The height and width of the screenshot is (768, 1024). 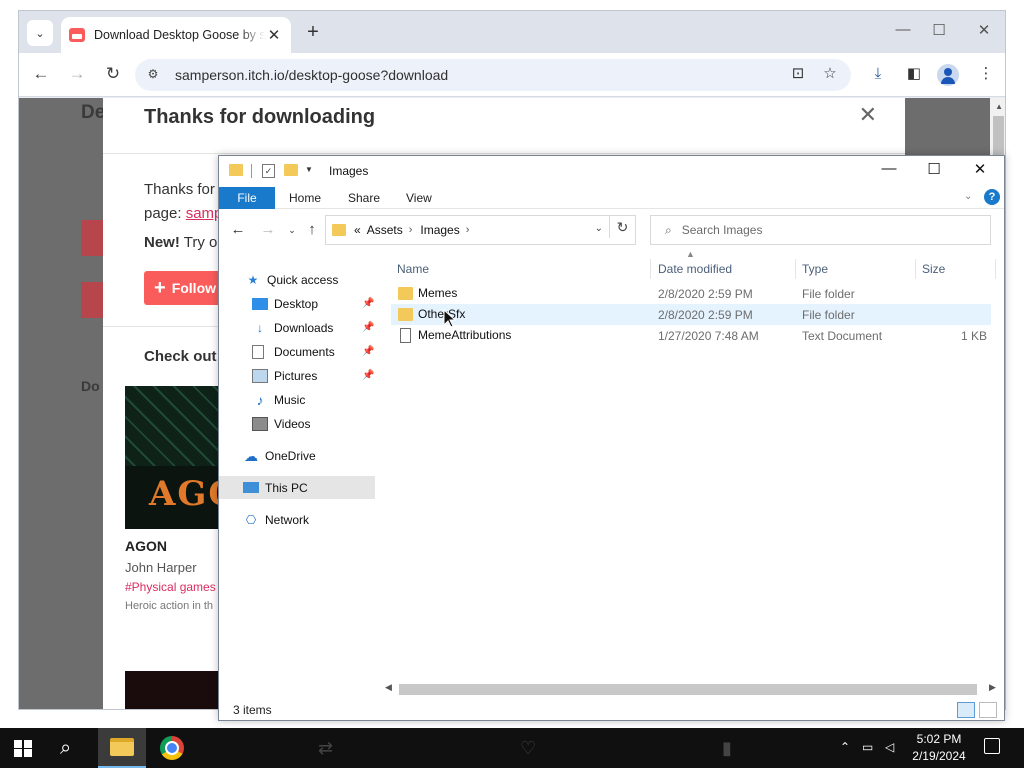 What do you see at coordinates (357, 230) in the screenshot?
I see `address-overflow: «` at bounding box center [357, 230].